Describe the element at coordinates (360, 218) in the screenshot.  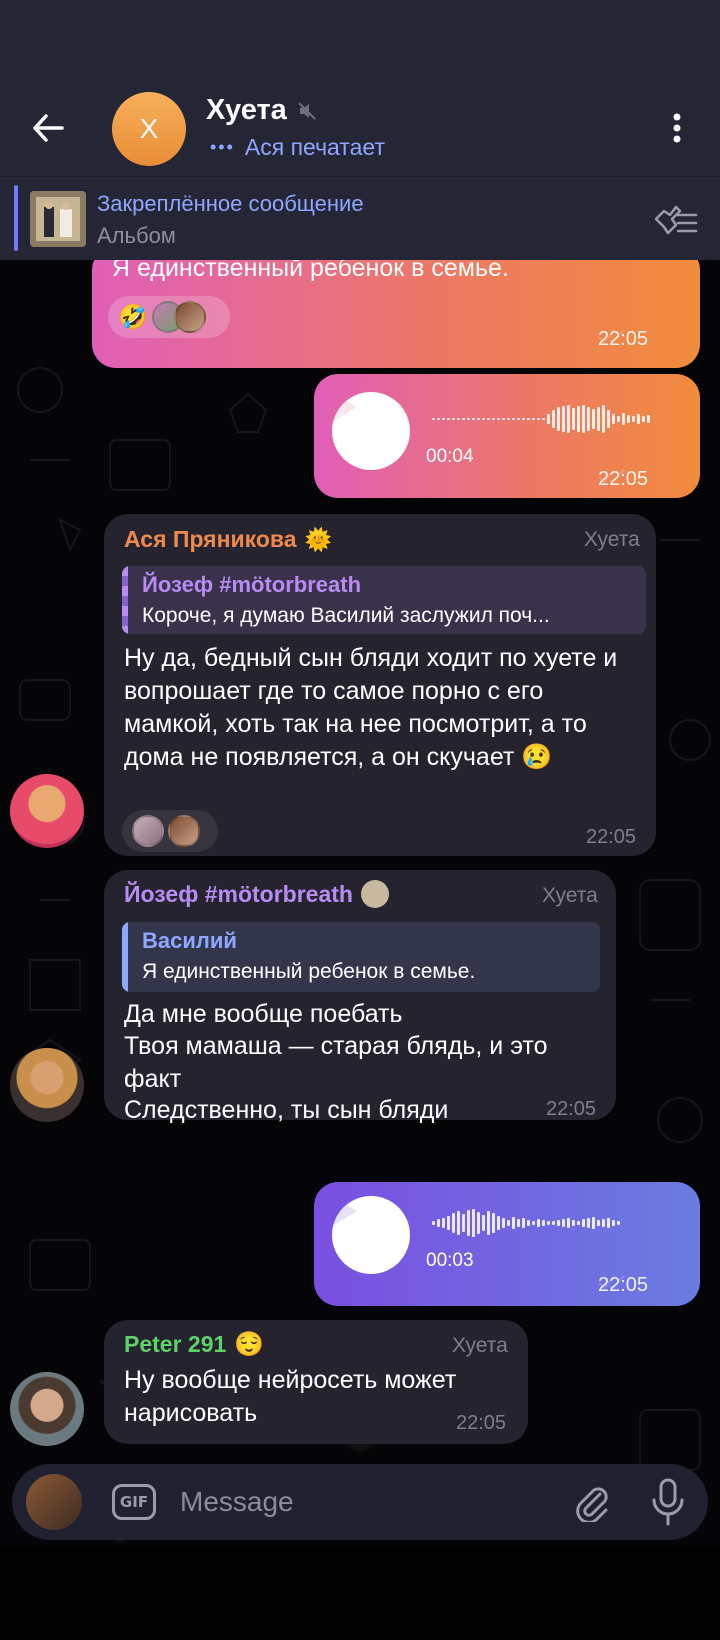
I see `pinned-message-bar: Закреплённое сообщение Альбом` at that location.